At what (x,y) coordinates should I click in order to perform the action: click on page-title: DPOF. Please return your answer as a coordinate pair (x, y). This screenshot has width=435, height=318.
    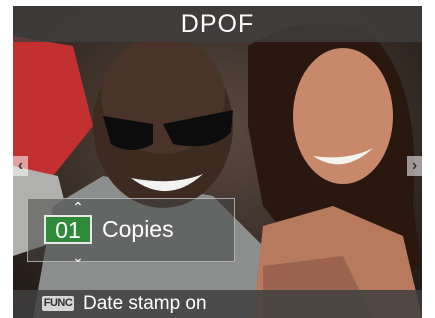
    Looking at the image, I should click on (217, 24).